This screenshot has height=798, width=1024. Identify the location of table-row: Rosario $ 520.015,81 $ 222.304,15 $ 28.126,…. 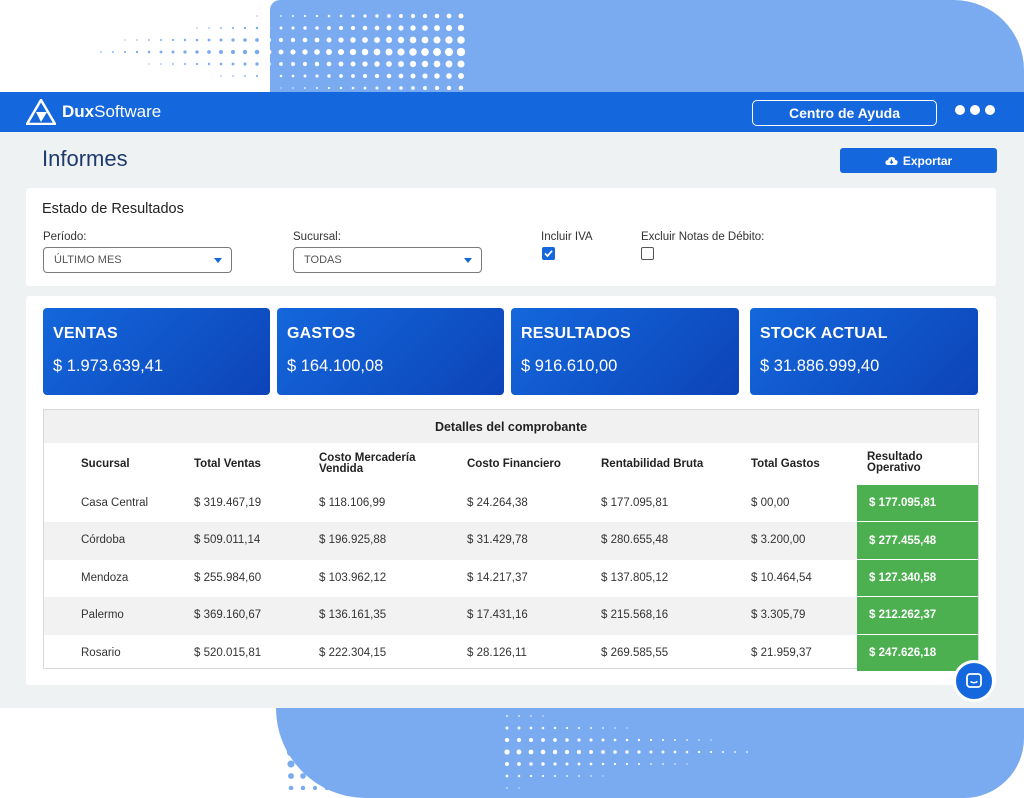
(511, 653).